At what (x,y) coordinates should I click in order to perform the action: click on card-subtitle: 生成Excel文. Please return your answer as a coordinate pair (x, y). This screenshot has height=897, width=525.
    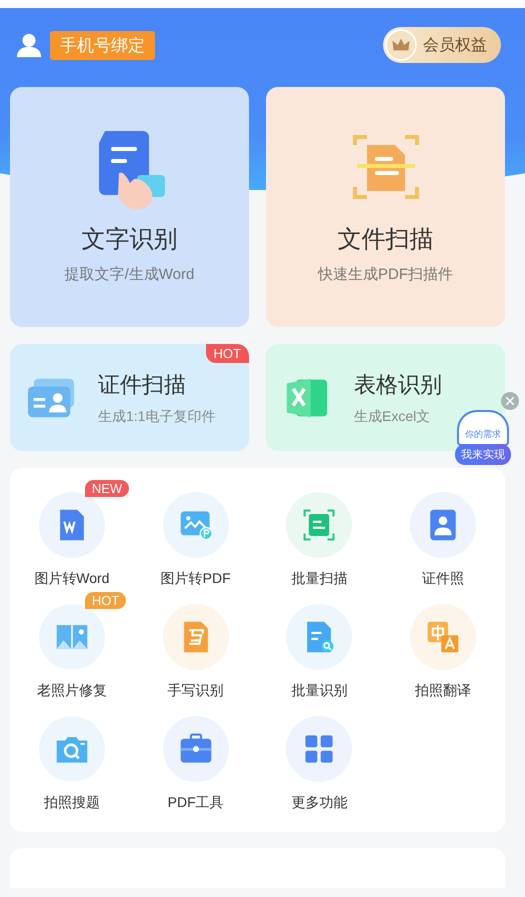
    Looking at the image, I should click on (393, 417).